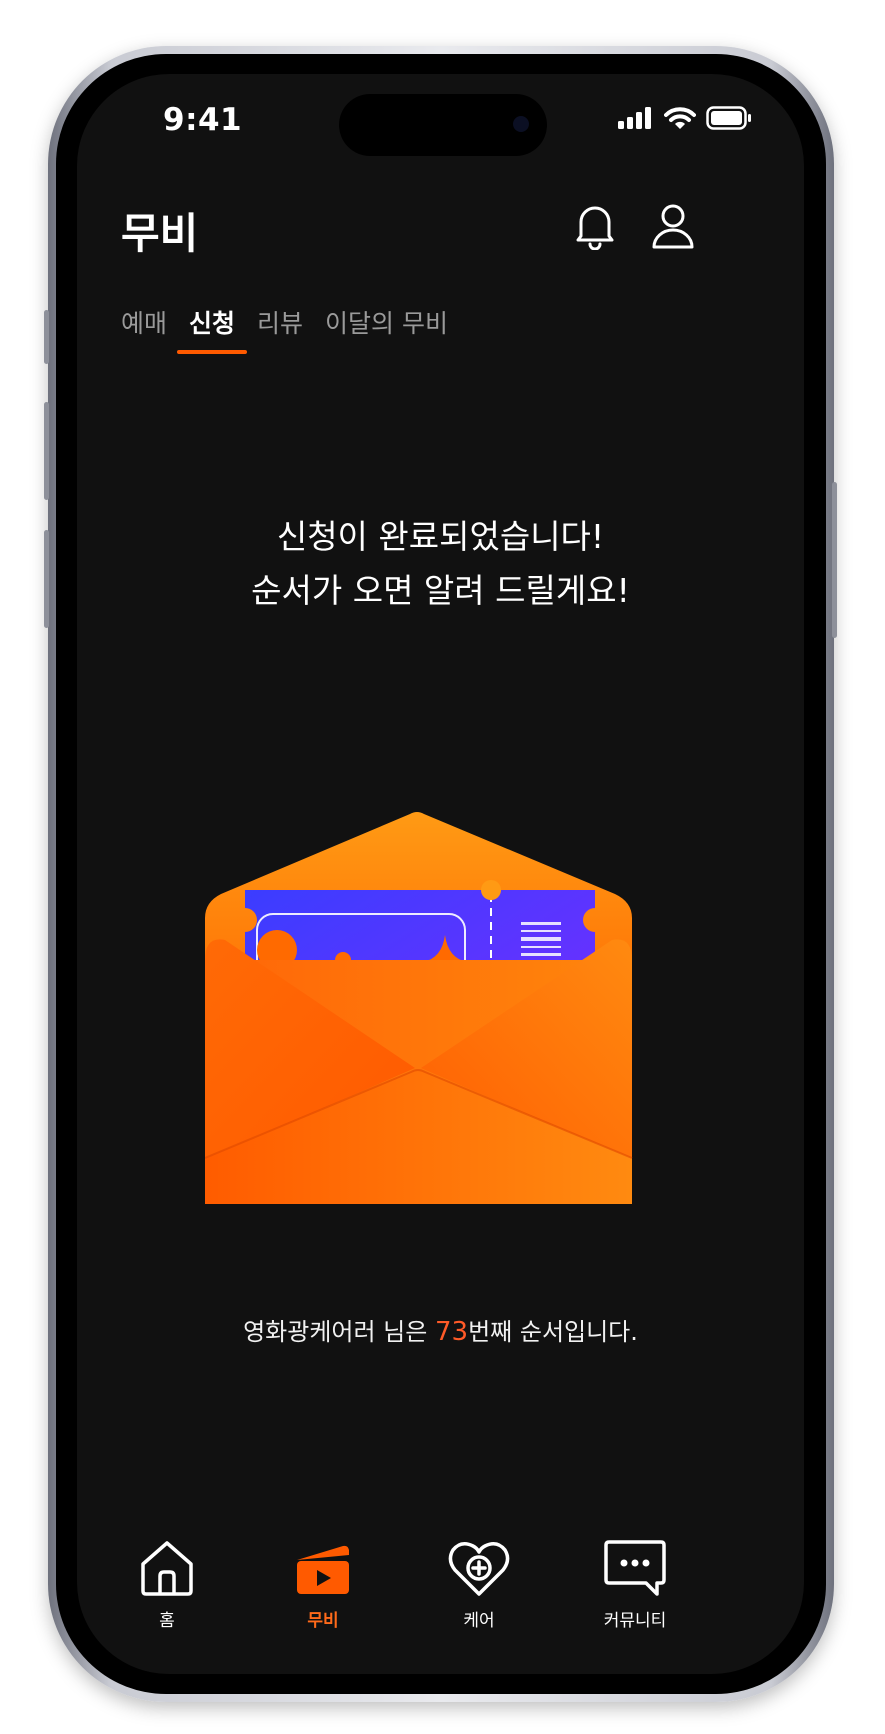  What do you see at coordinates (635, 1621) in the screenshot?
I see `nav-community-label: 커뮤니티` at bounding box center [635, 1621].